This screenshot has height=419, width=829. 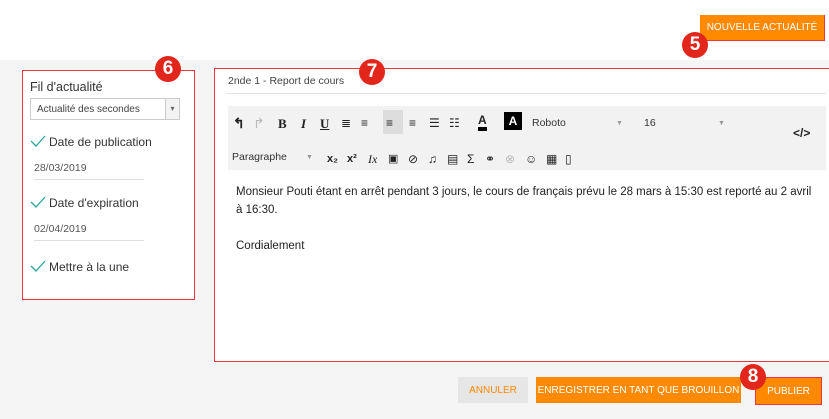 What do you see at coordinates (270, 246) in the screenshot?
I see `editor-paragraph-2: Cordialement` at bounding box center [270, 246].